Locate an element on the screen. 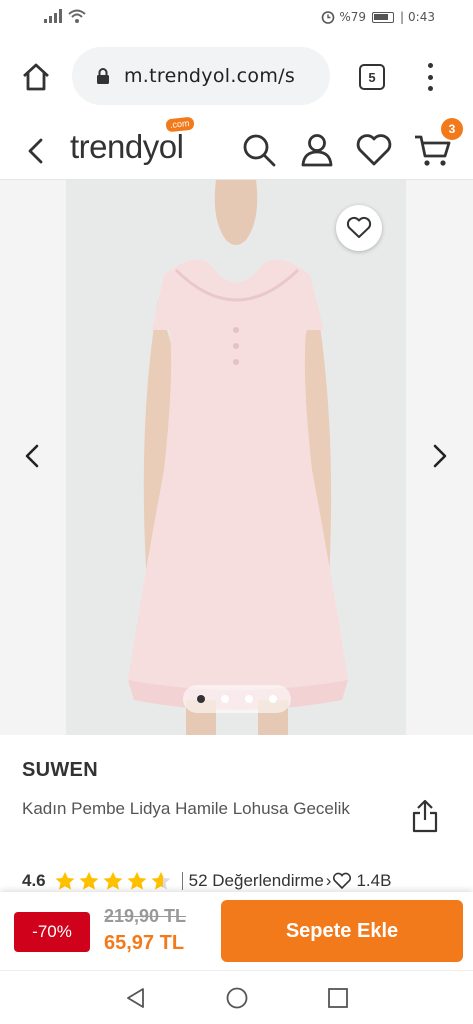  favorites-button is located at coordinates (373, 150).